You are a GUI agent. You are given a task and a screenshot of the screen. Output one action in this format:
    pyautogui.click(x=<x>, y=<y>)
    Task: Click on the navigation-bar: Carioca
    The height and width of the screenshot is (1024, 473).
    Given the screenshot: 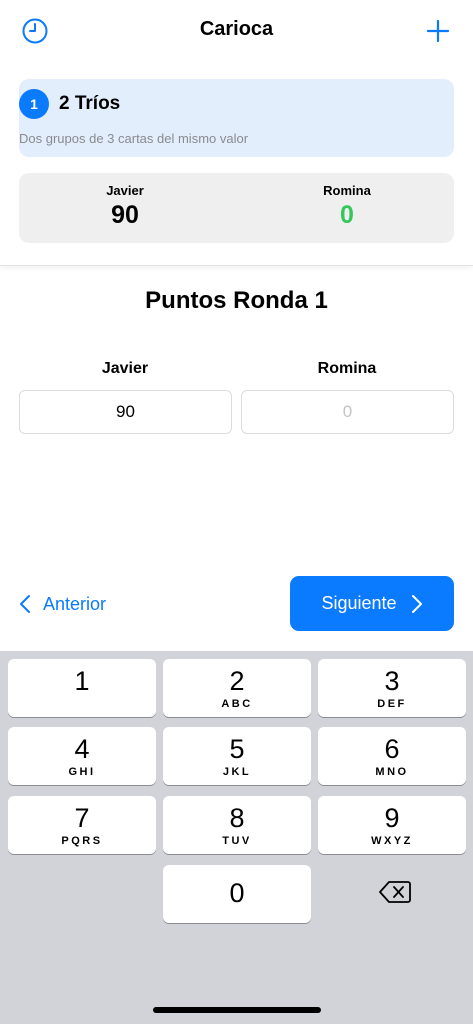 What is the action you would take?
    pyautogui.click(x=236, y=32)
    